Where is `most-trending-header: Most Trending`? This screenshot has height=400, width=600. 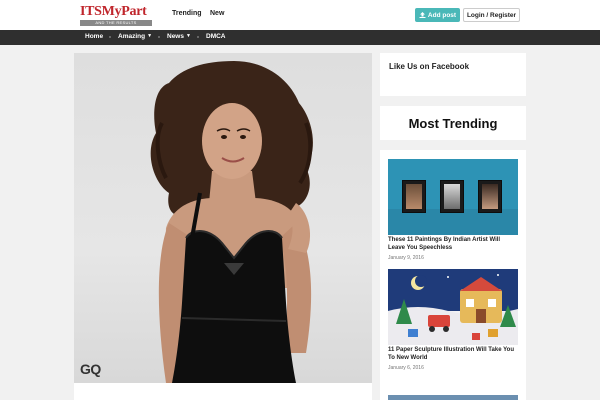
most-trending-header: Most Trending is located at coordinates (453, 123).